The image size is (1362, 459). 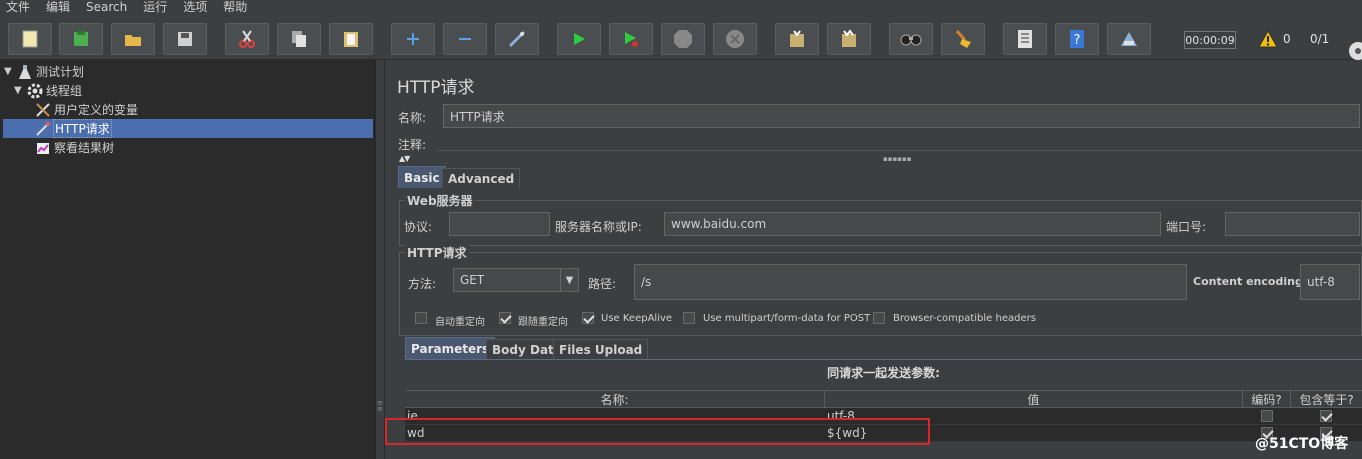 What do you see at coordinates (1292, 224) in the screenshot?
I see `port-field` at bounding box center [1292, 224].